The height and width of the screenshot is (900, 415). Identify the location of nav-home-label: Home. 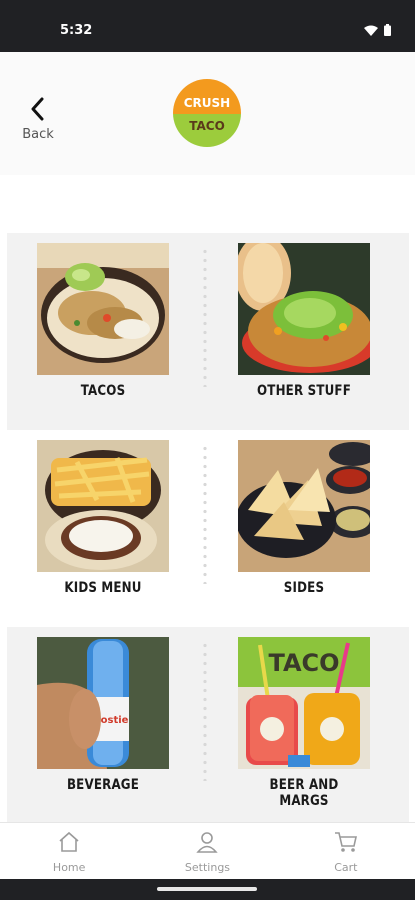
(69, 867).